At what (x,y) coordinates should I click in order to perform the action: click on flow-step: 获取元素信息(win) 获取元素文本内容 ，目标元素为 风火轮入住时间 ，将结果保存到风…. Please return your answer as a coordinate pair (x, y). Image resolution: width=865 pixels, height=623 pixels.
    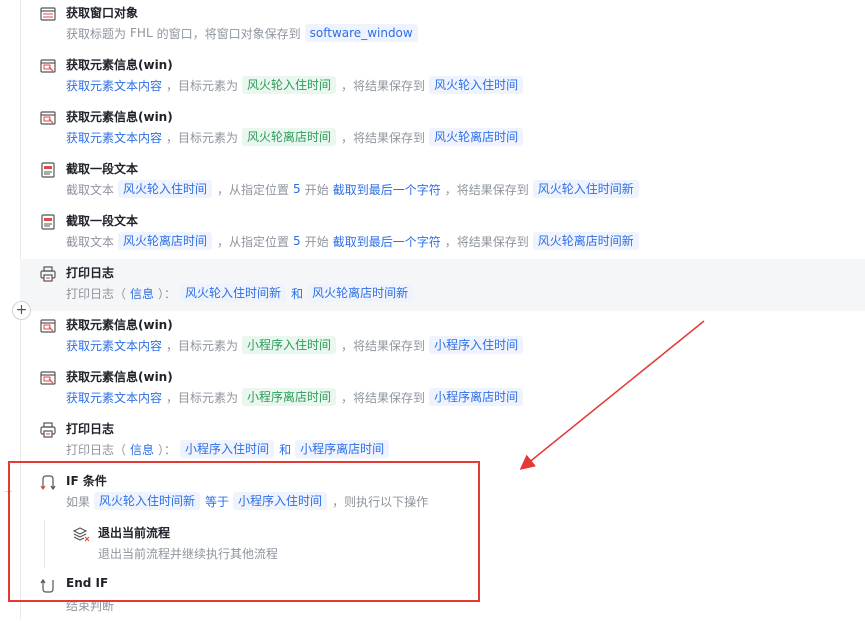
    Looking at the image, I should click on (442, 77).